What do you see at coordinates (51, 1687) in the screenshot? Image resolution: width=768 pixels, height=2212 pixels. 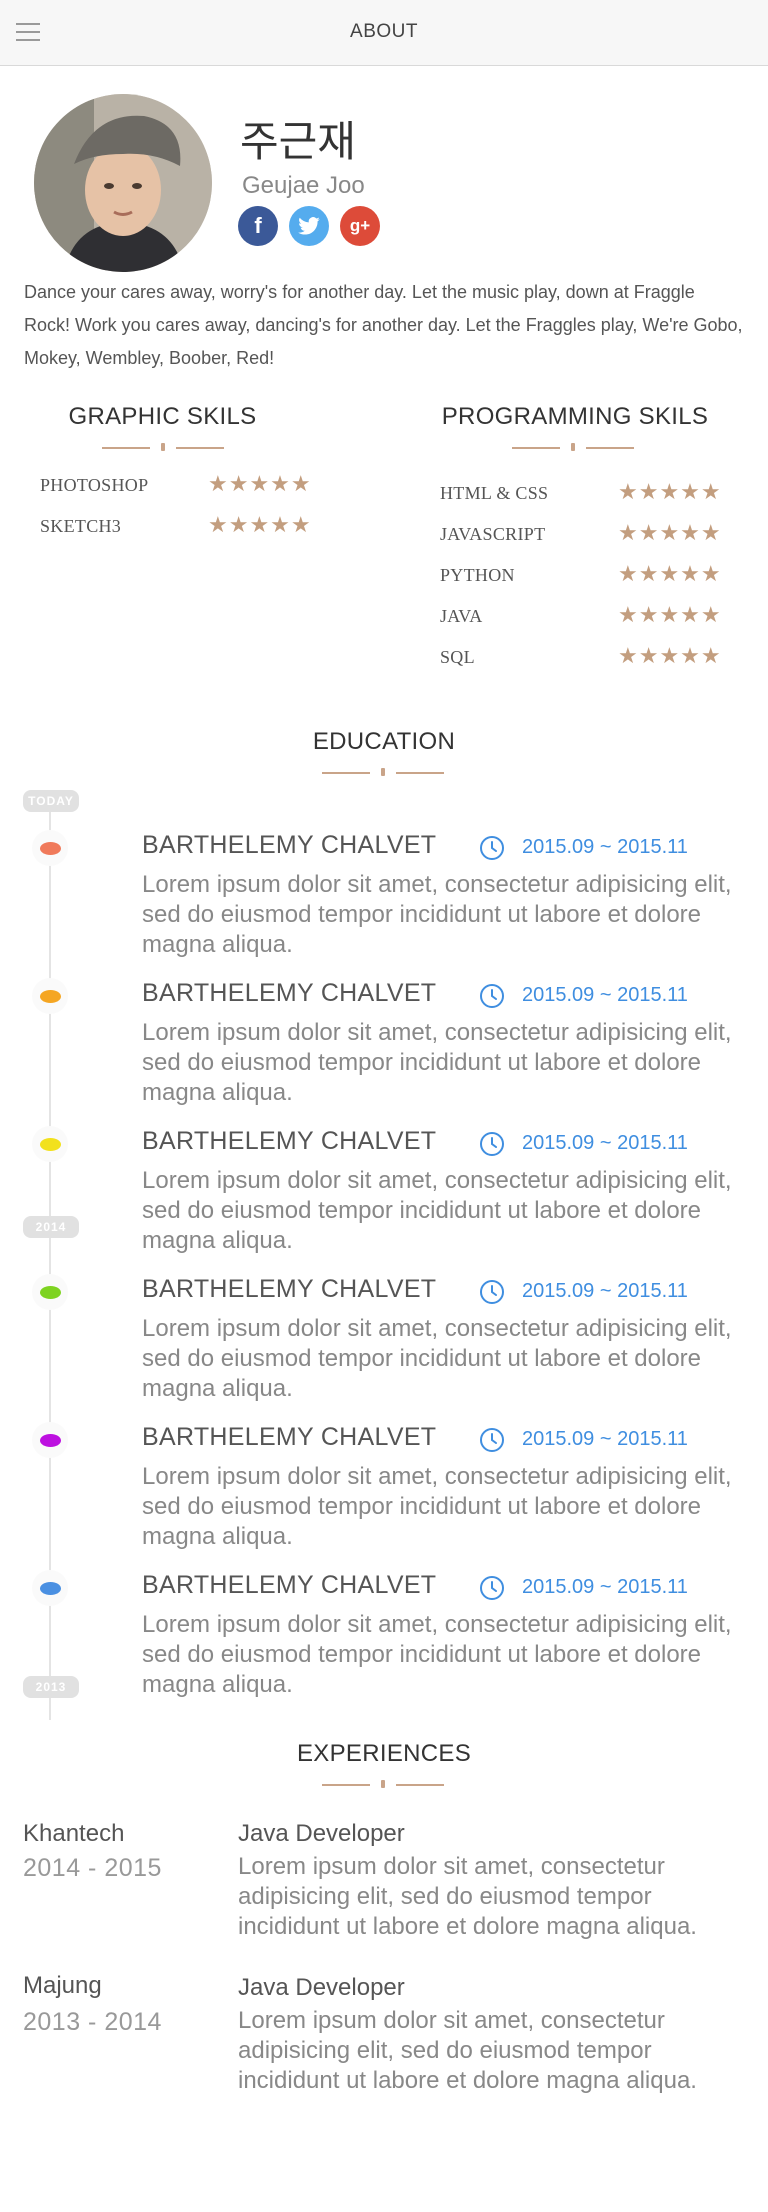 I see `timeline-badge-2013: 2013` at bounding box center [51, 1687].